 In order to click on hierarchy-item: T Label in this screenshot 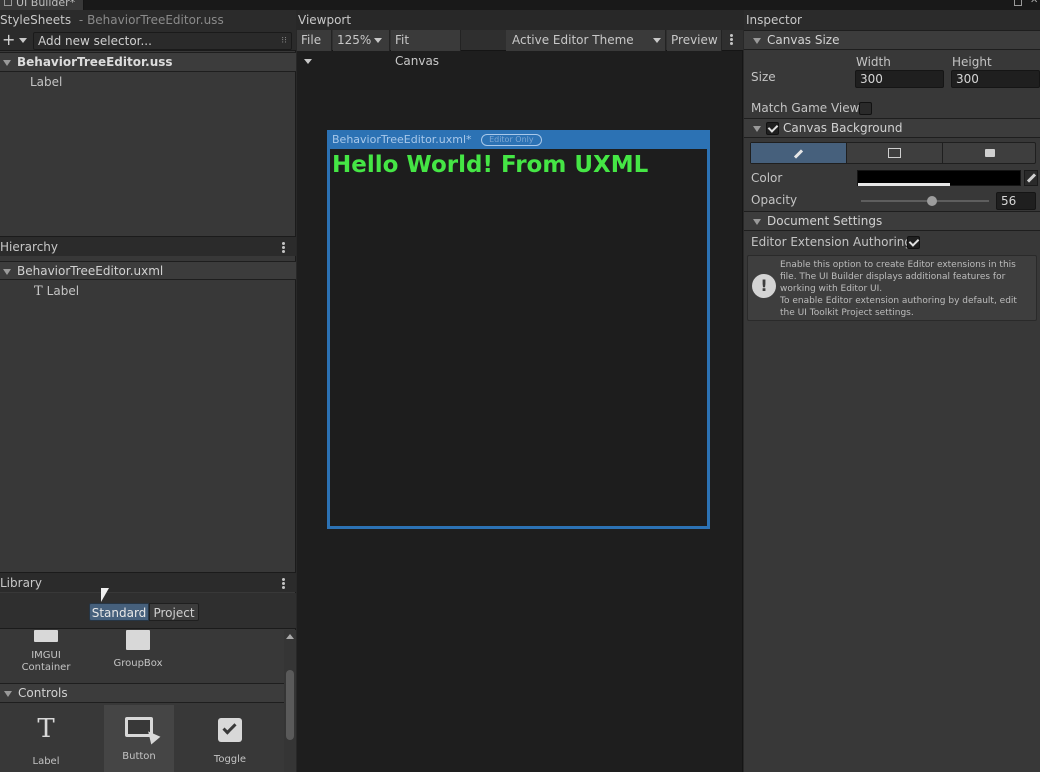, I will do `click(56, 291)`.